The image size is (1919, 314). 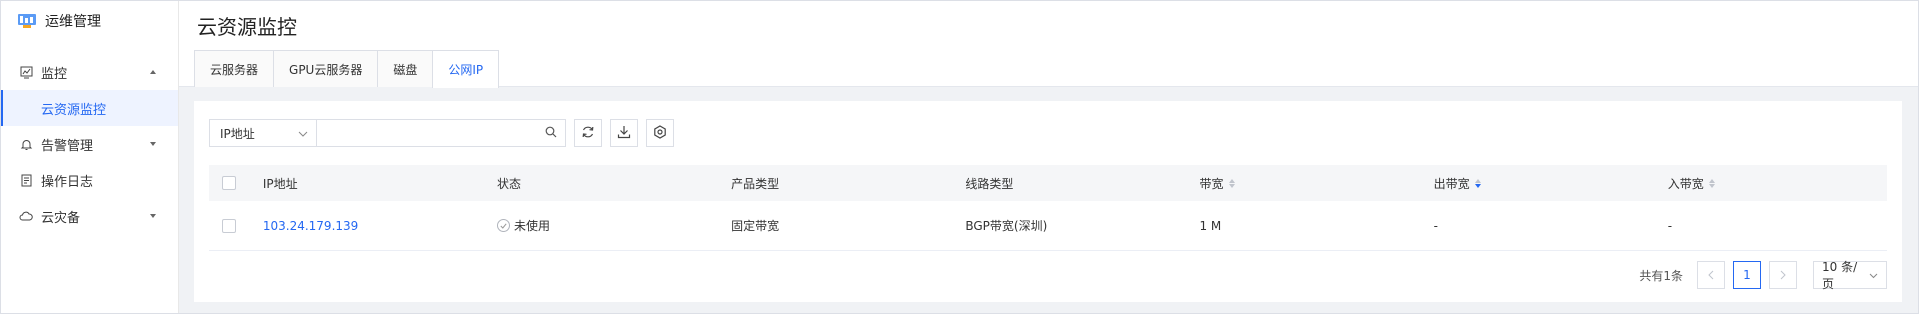 What do you see at coordinates (247, 27) in the screenshot?
I see `page-title: 云资源监控` at bounding box center [247, 27].